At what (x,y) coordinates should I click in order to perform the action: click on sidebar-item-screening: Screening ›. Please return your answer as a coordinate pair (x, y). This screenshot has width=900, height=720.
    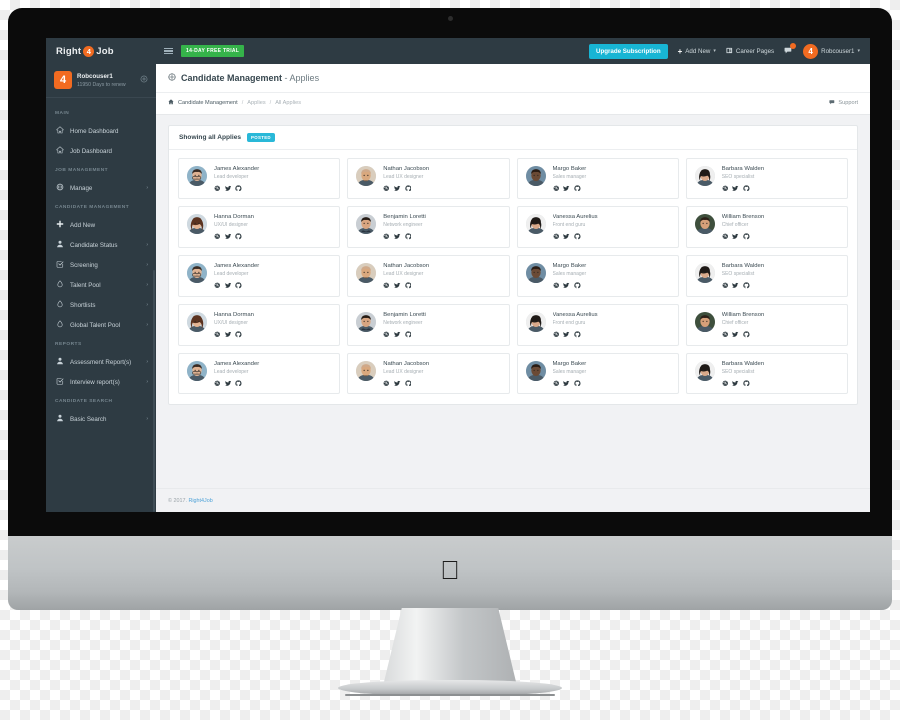
    Looking at the image, I should click on (101, 265).